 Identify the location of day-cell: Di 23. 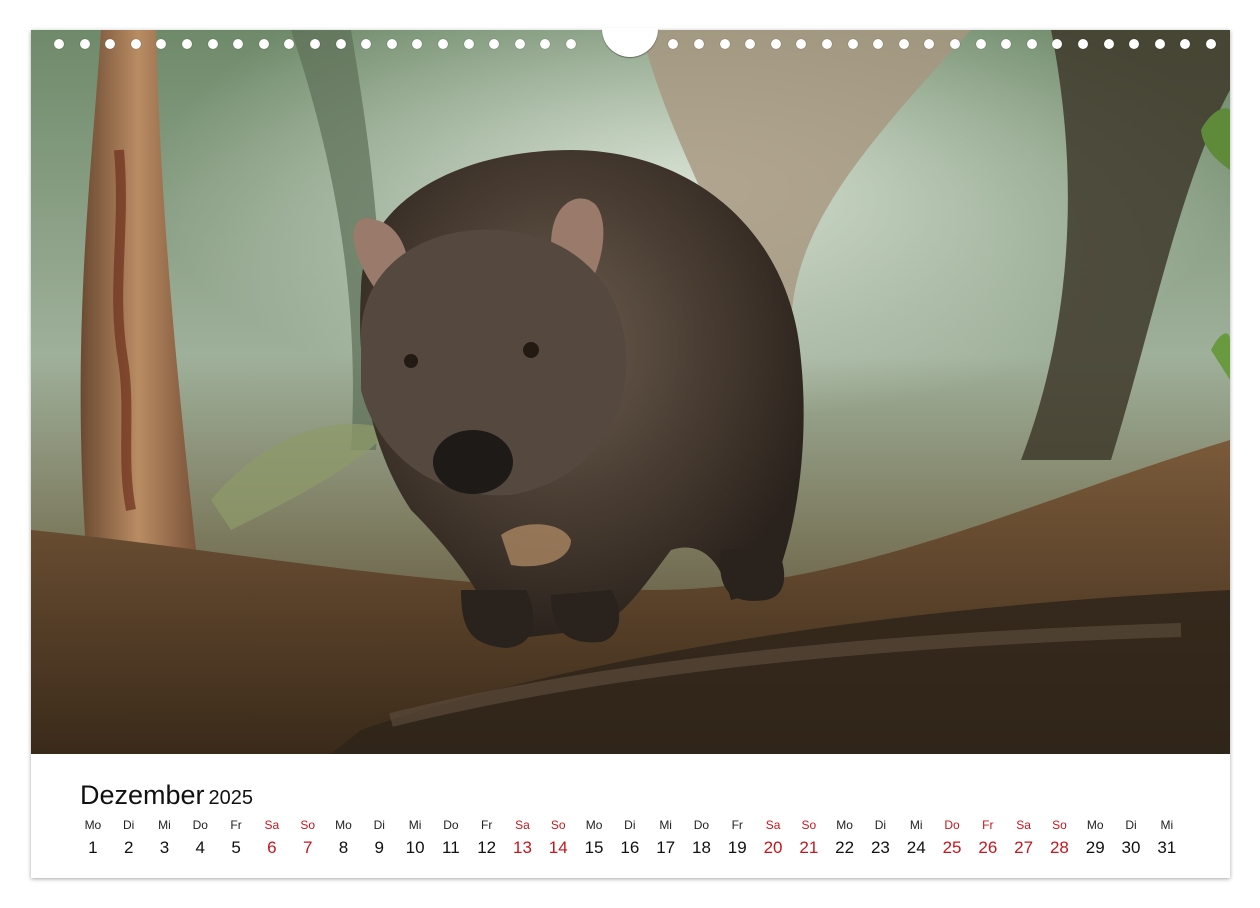
(881, 837).